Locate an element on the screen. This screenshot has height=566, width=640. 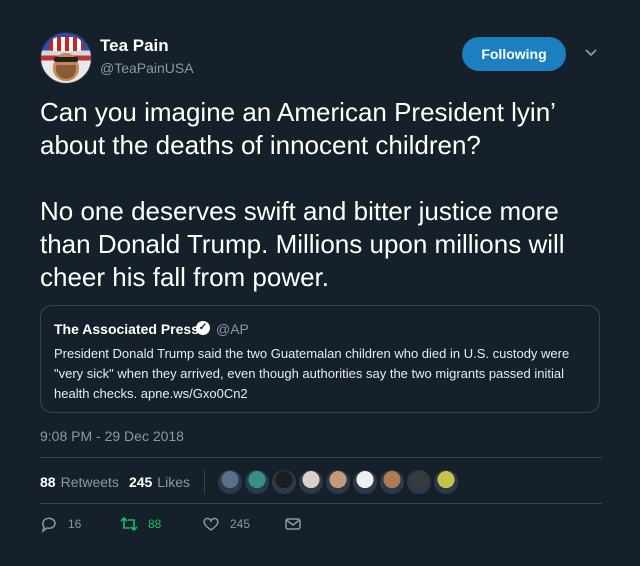
engagement-stats: 88 Retweets 245 Likes is located at coordinates (250, 482).